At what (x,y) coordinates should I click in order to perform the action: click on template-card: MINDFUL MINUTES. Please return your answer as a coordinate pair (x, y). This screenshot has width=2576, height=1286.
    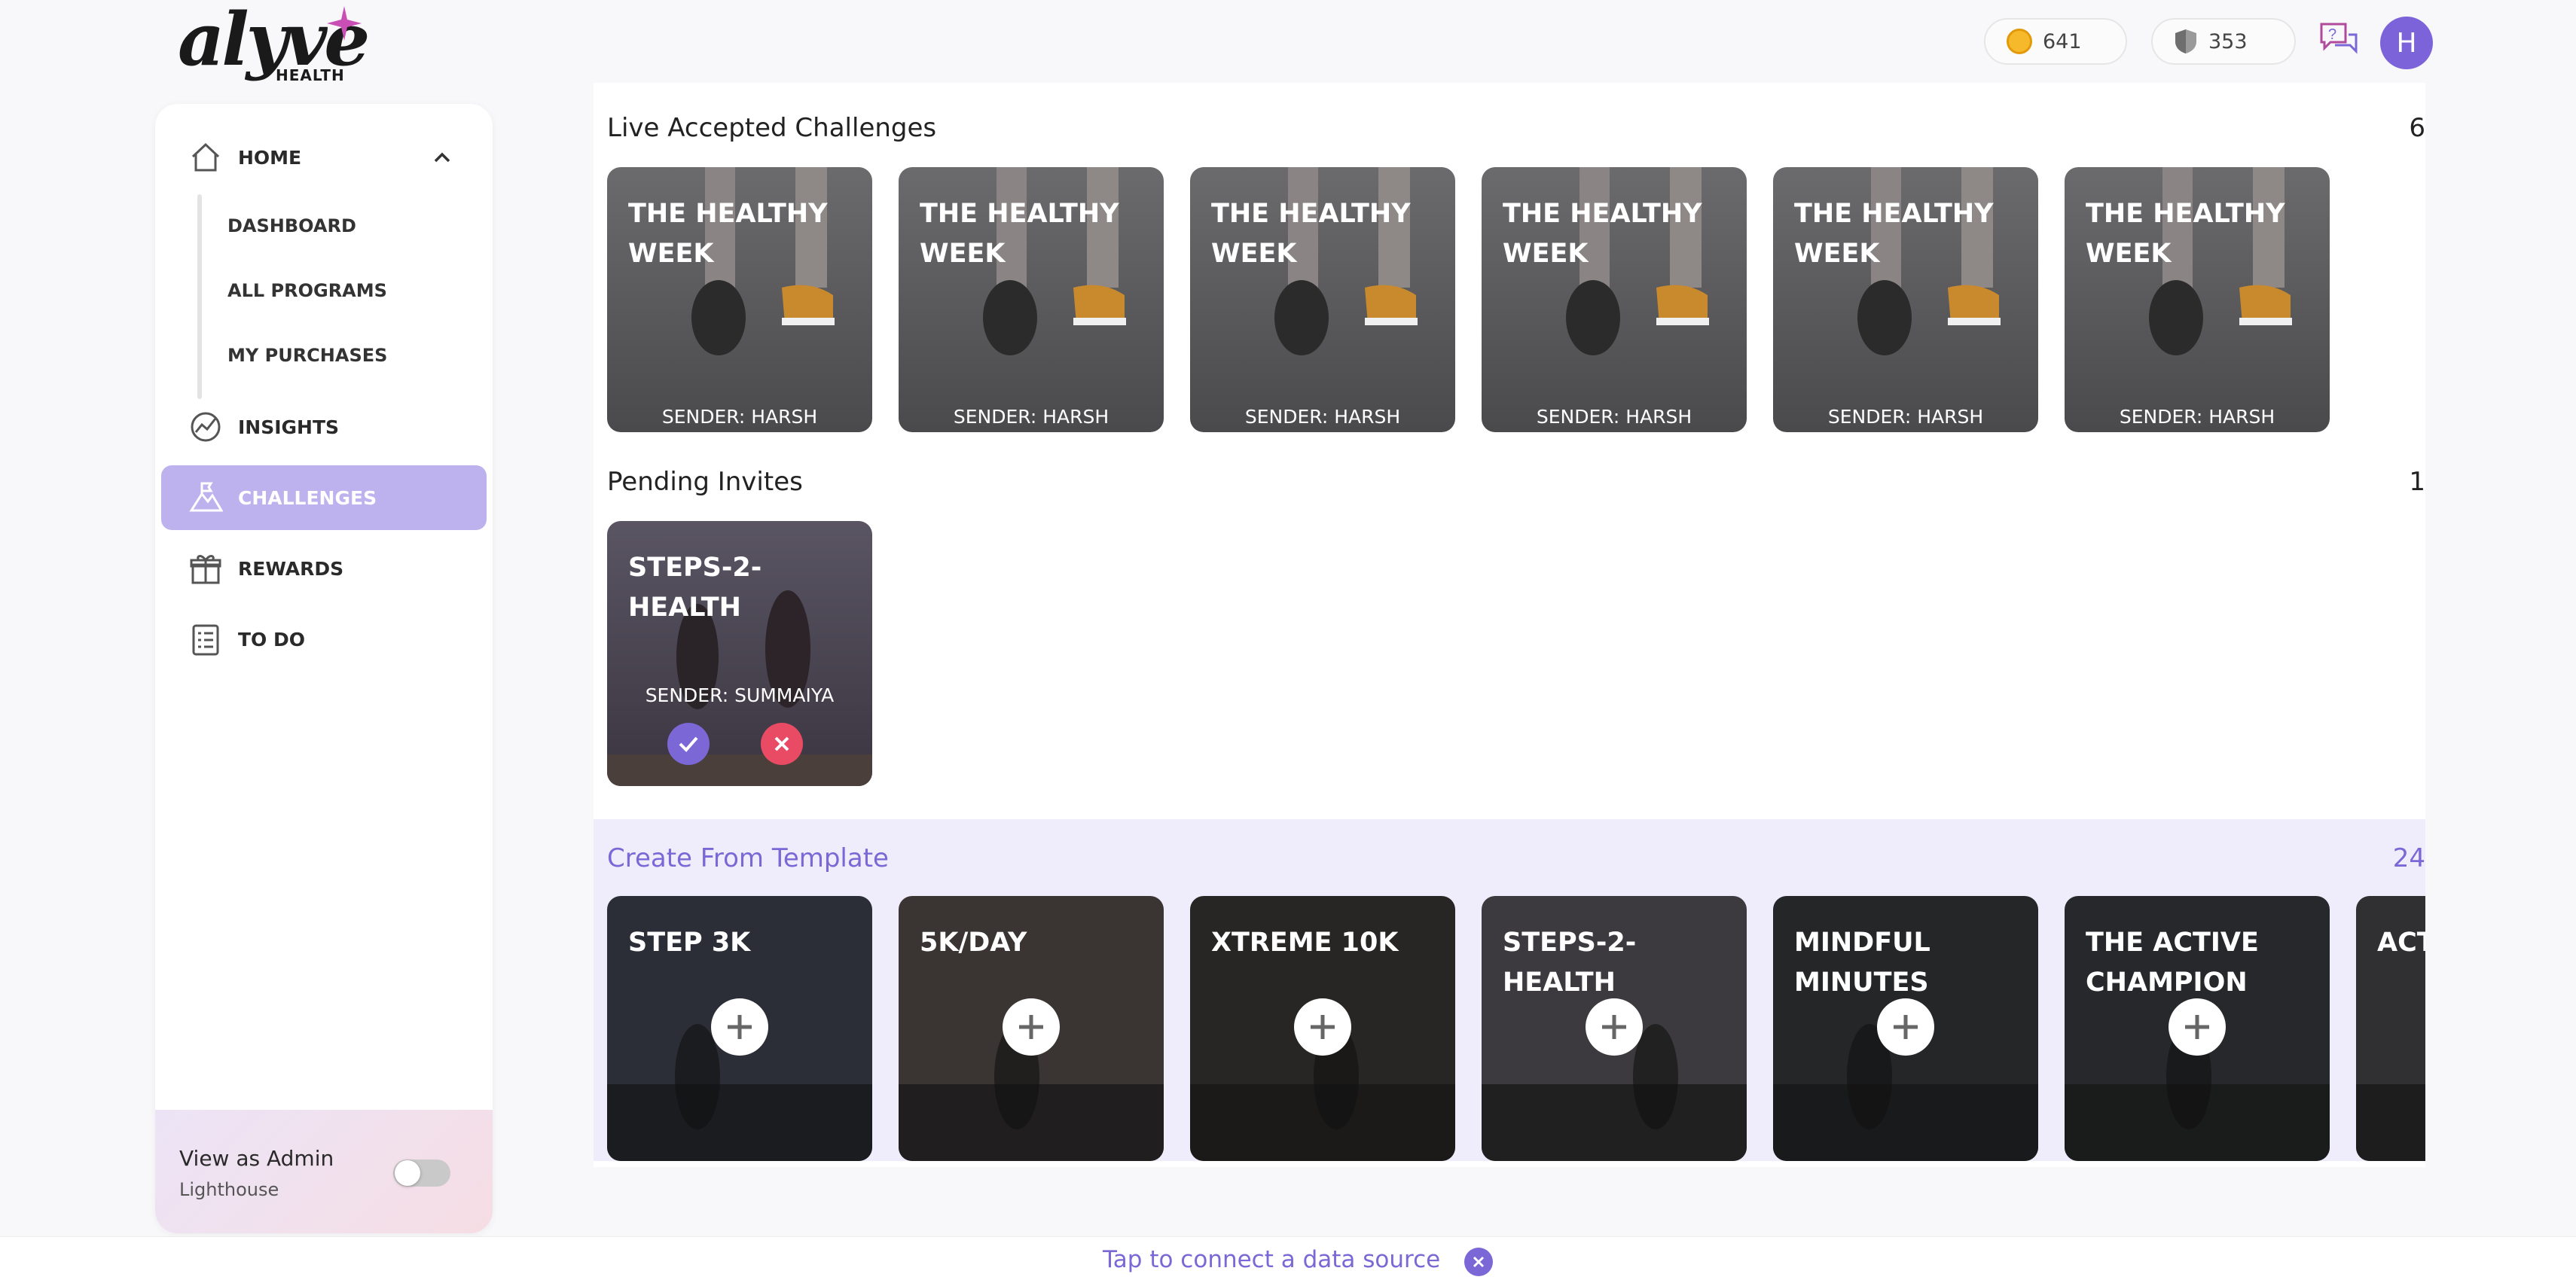
    Looking at the image, I should click on (1906, 1028).